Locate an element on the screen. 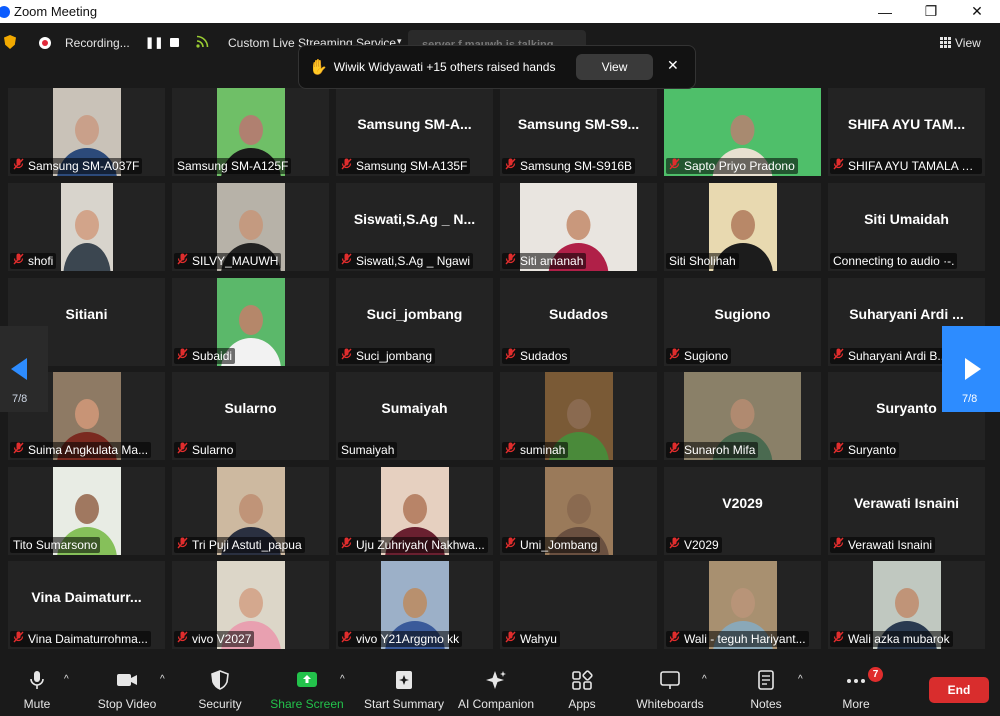 The image size is (1000, 716). participant-tile: Siti amanah is located at coordinates (578, 227).